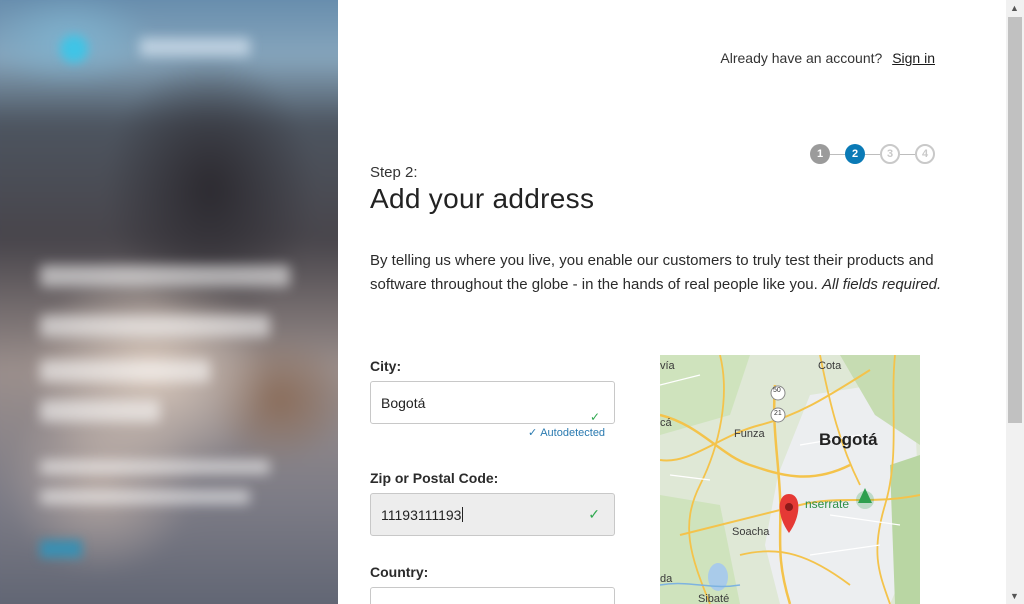 The width and height of the screenshot is (1024, 604). What do you see at coordinates (195, 47) in the screenshot?
I see `hero-logo-text` at bounding box center [195, 47].